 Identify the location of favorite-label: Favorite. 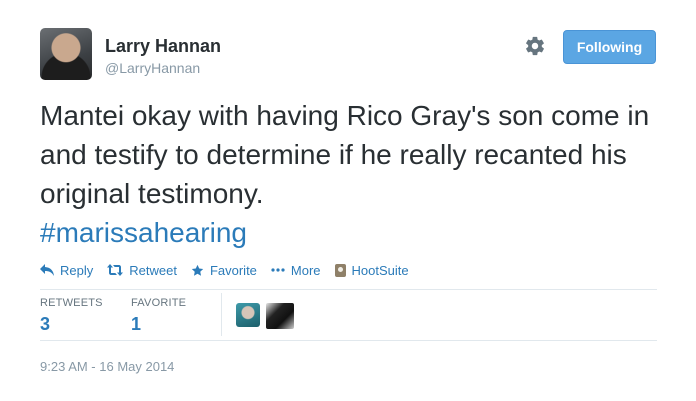
(233, 270).